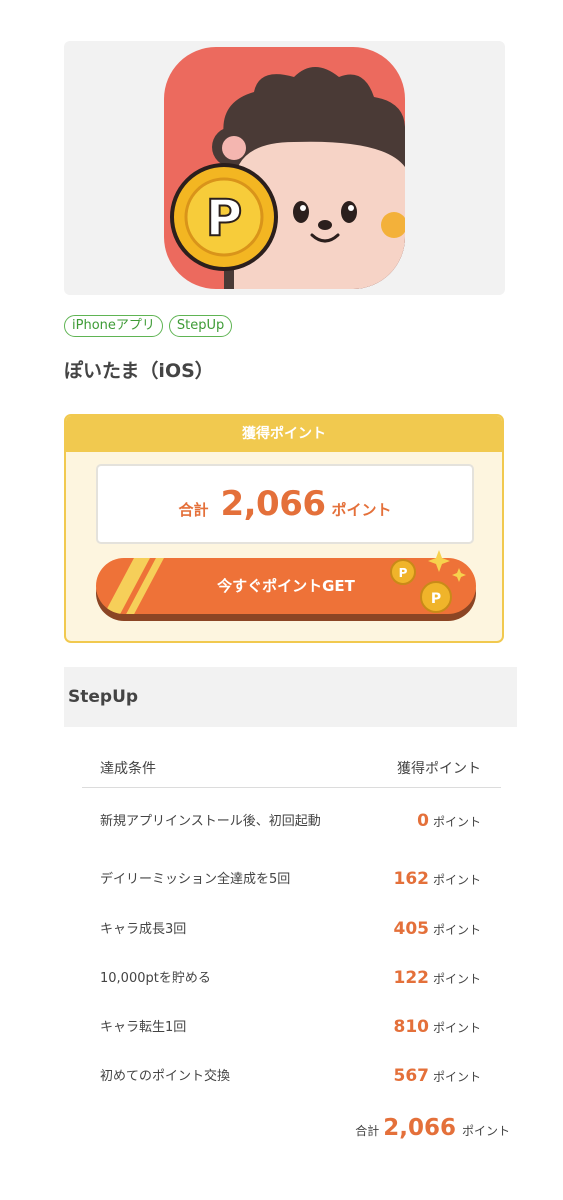 The height and width of the screenshot is (1200, 563). I want to click on table-row: デイリーミッション全達成を5回 162 ポイント, so click(291, 879).